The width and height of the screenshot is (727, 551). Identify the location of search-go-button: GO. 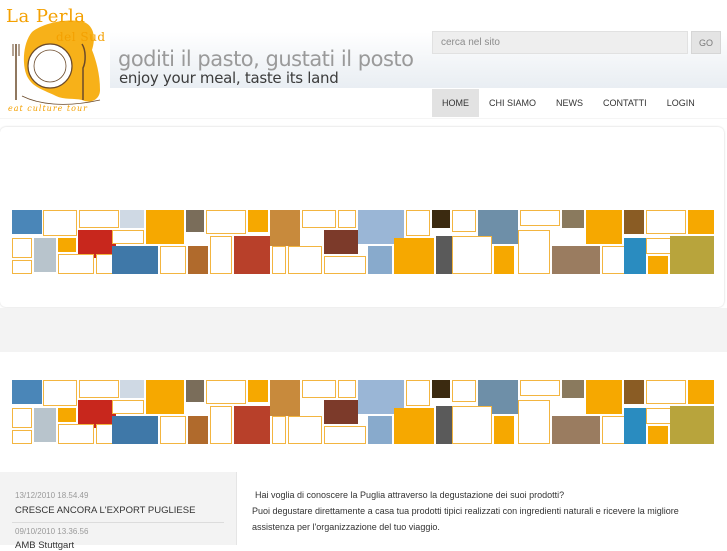
(706, 42).